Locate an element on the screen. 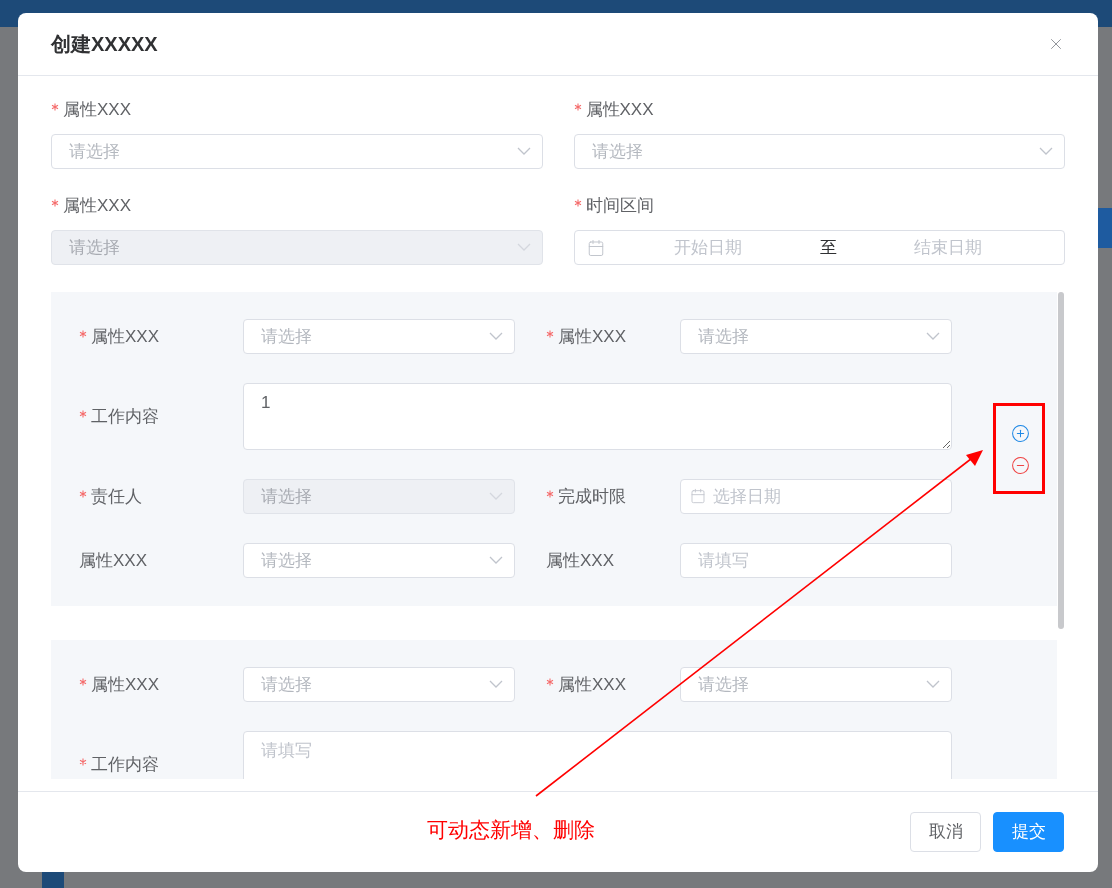 The image size is (1112, 888). minus-circle-icon is located at coordinates (1020, 465).